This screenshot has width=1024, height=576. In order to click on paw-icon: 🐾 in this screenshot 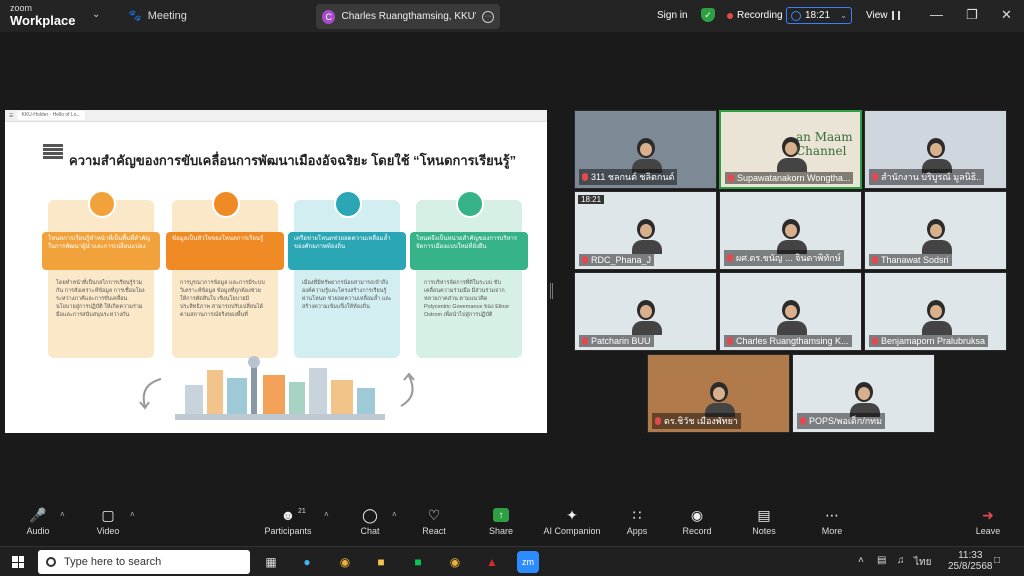, I will do `click(135, 16)`.